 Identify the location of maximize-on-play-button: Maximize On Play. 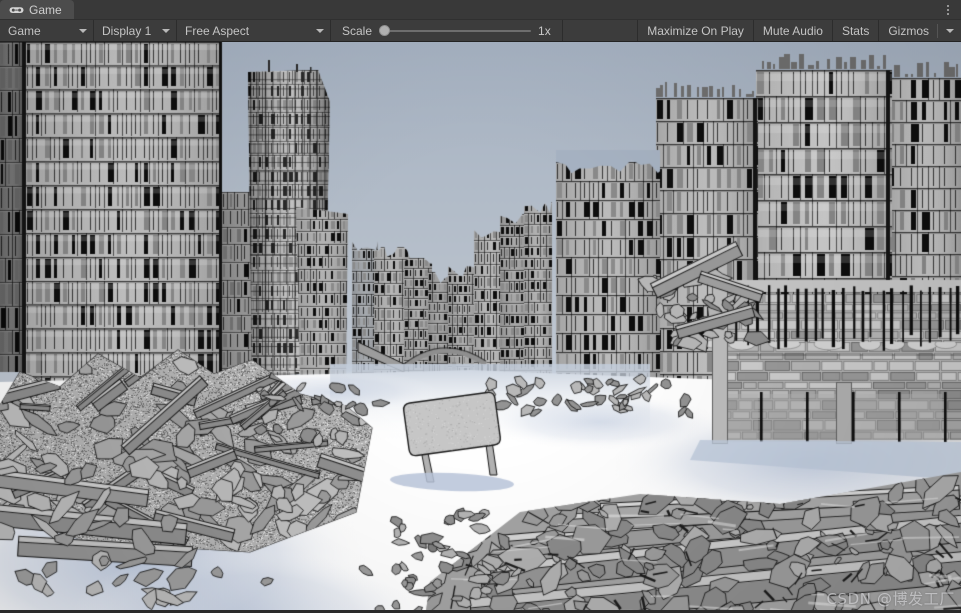
(695, 30).